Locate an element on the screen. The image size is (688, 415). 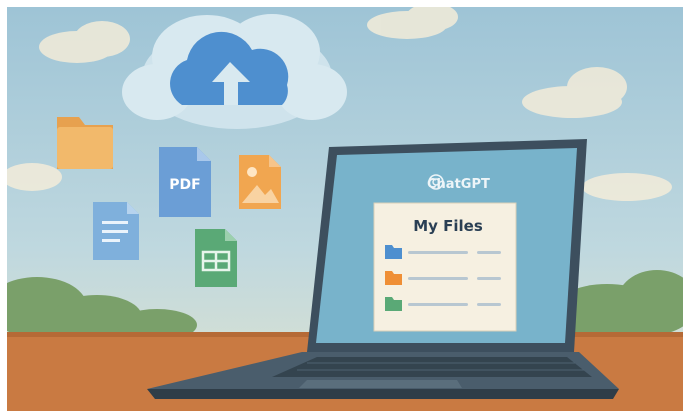
spreadsheet-file-icon is located at coordinates (216, 258).